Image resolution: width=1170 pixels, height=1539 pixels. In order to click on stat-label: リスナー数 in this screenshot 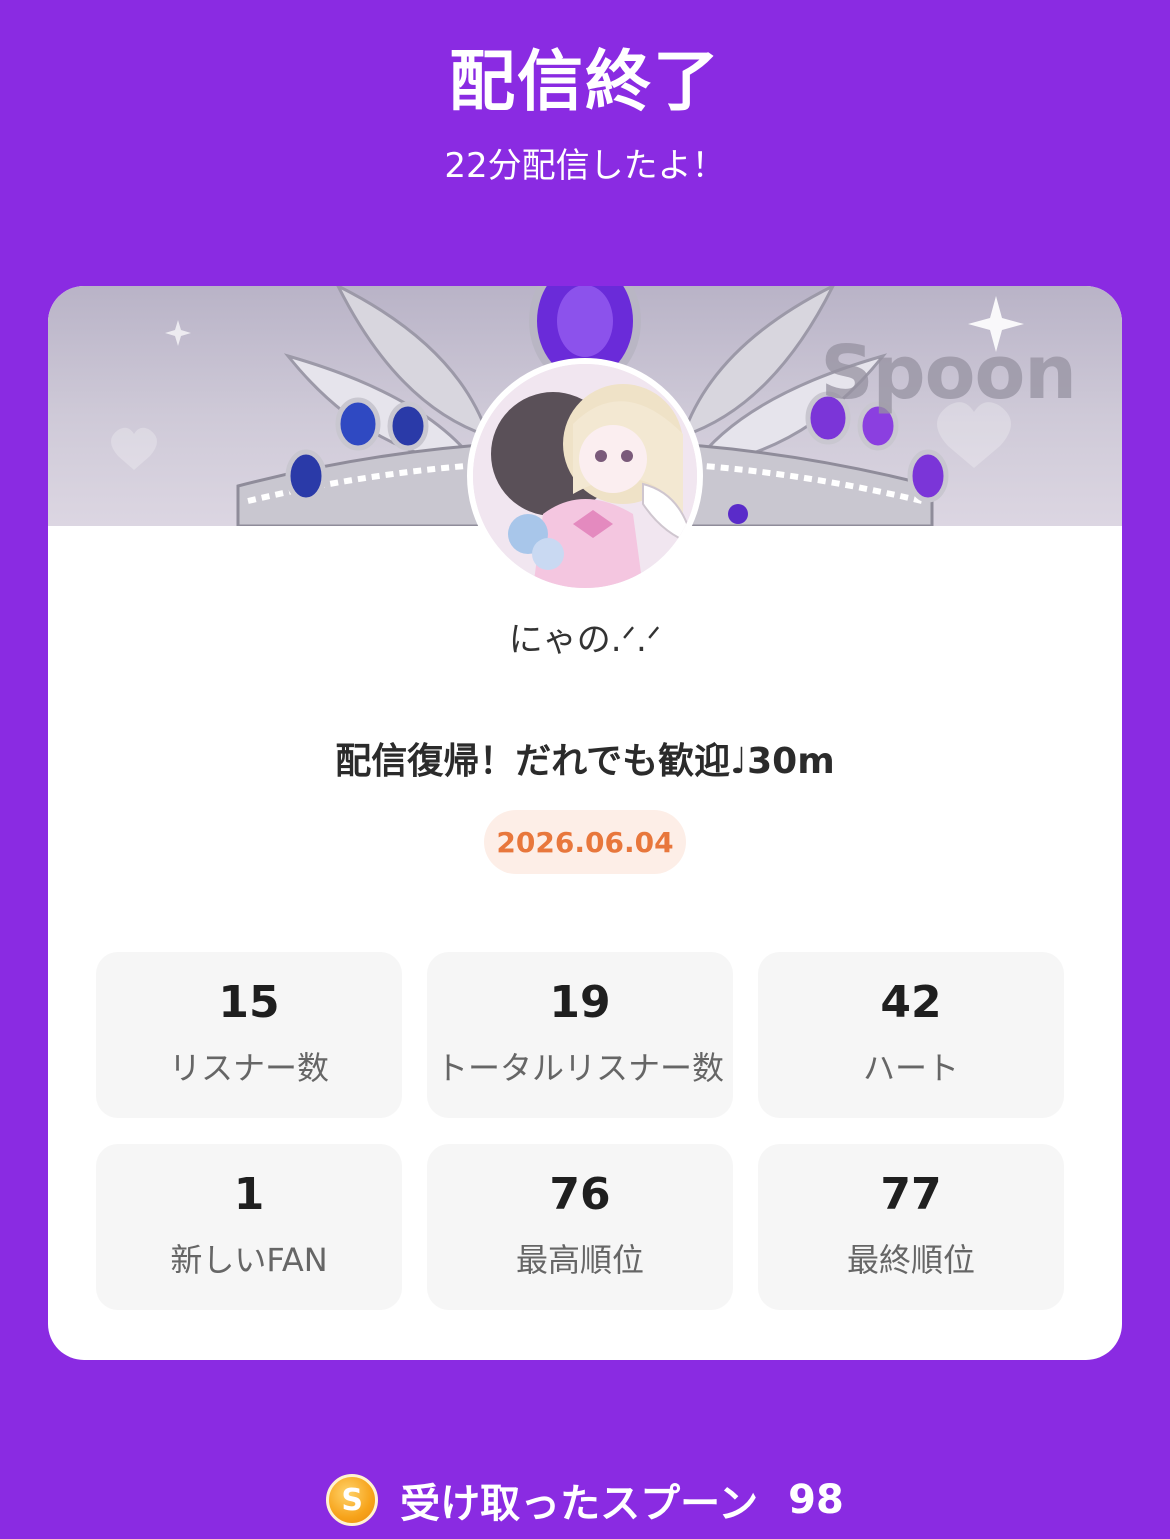, I will do `click(248, 1068)`.